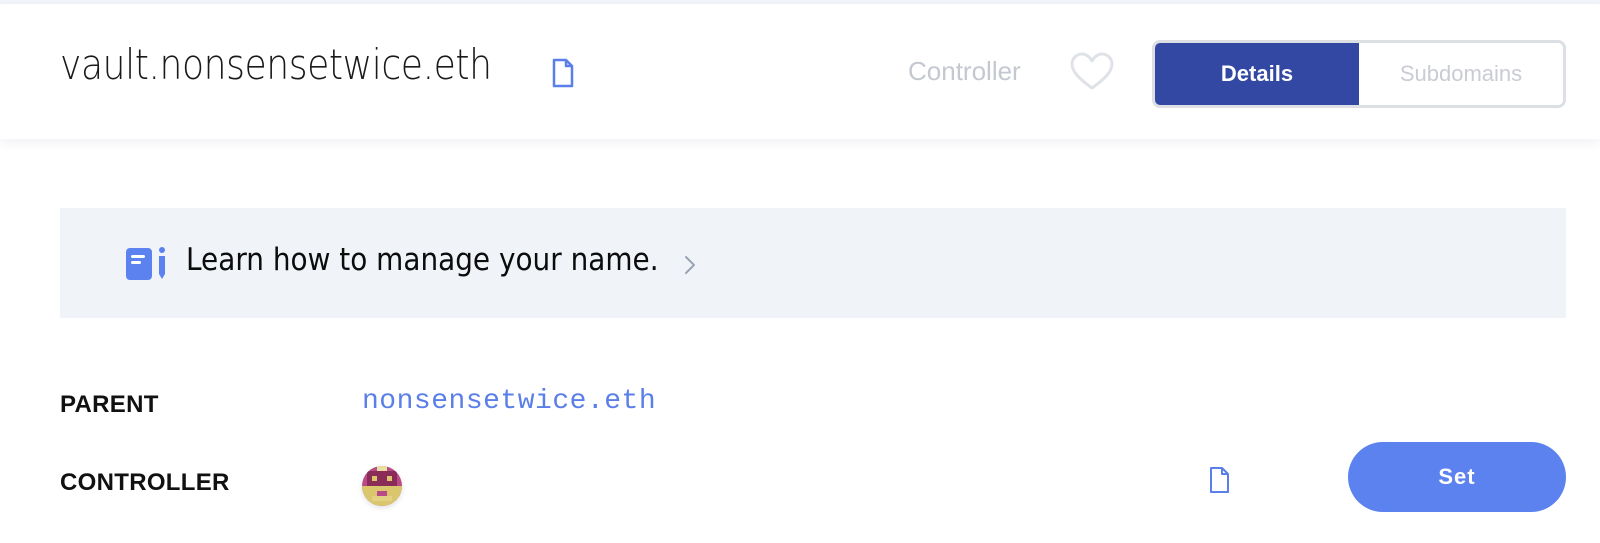  Describe the element at coordinates (690, 265) in the screenshot. I see `chevron-right-icon` at that location.